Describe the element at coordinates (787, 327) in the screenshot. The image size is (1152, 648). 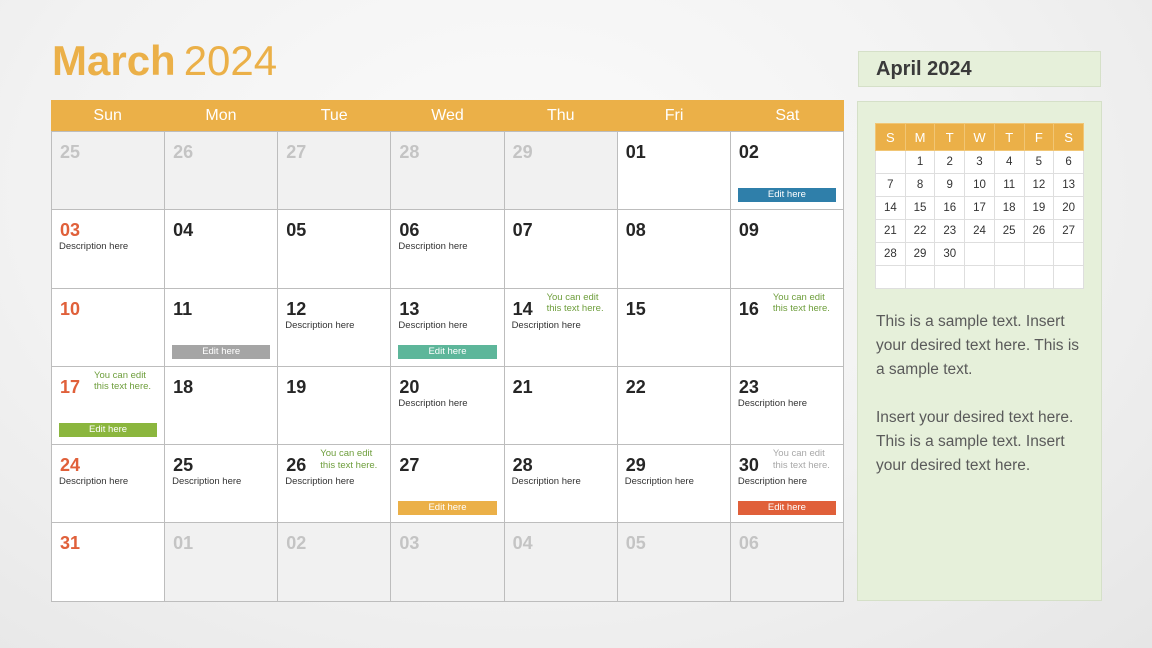
I see `day-cell: 16 You can edit this text here.` at that location.